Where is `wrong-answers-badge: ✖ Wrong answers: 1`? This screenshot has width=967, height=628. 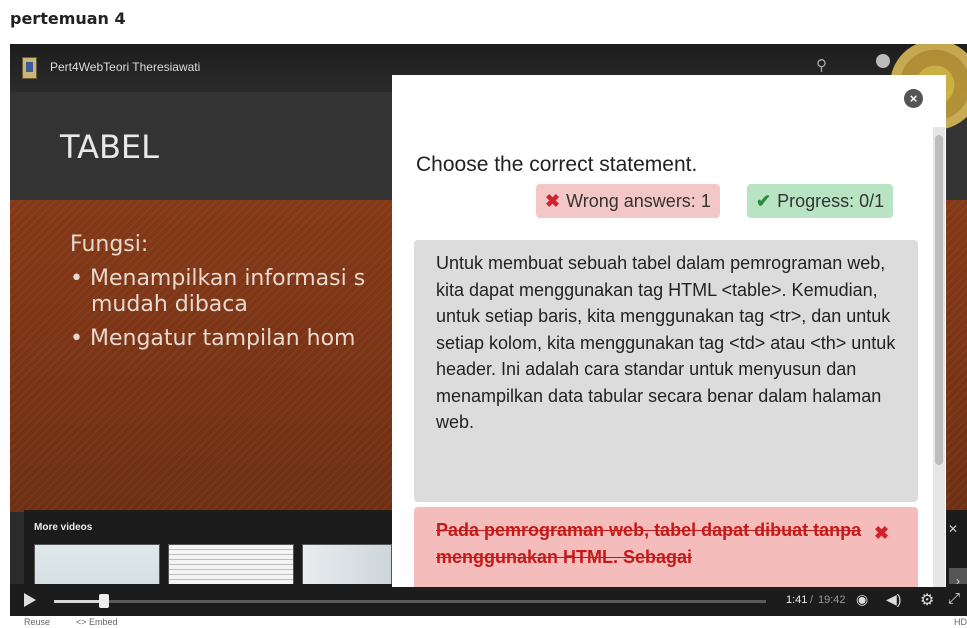 wrong-answers-badge: ✖ Wrong answers: 1 is located at coordinates (628, 201).